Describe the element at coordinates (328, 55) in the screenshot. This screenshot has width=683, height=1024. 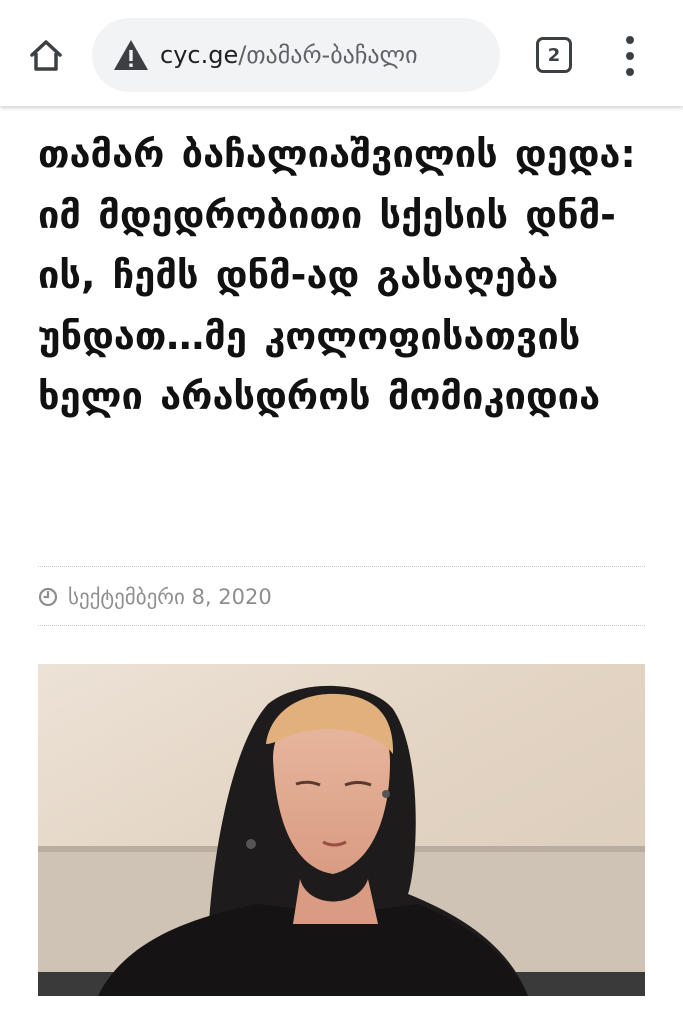
I see `url-path: /თამარ-ბაჩალი` at that location.